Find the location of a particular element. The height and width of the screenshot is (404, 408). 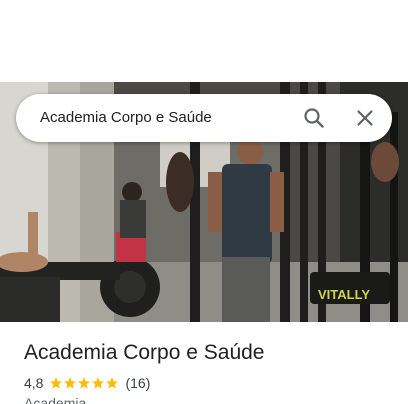

rating-row: 4,8 (16) is located at coordinates (87, 383).